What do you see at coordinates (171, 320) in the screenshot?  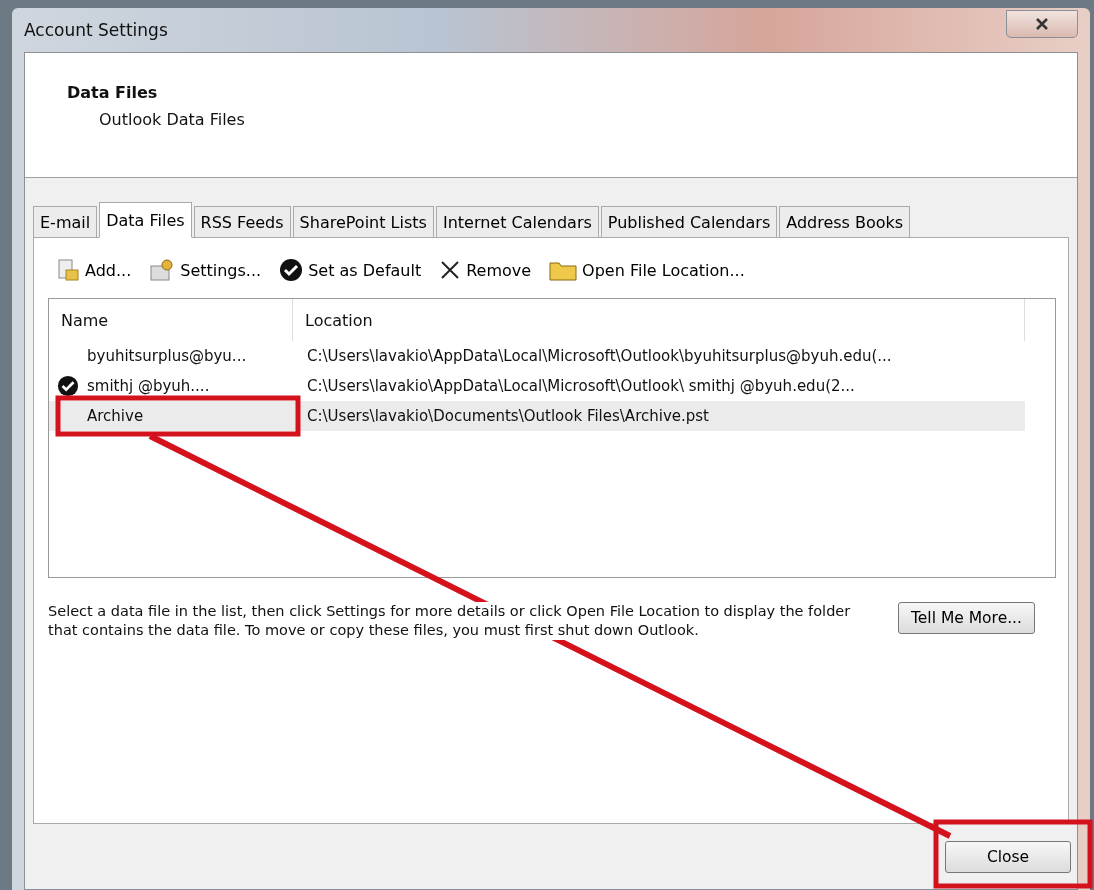 I see `column-header: Name` at bounding box center [171, 320].